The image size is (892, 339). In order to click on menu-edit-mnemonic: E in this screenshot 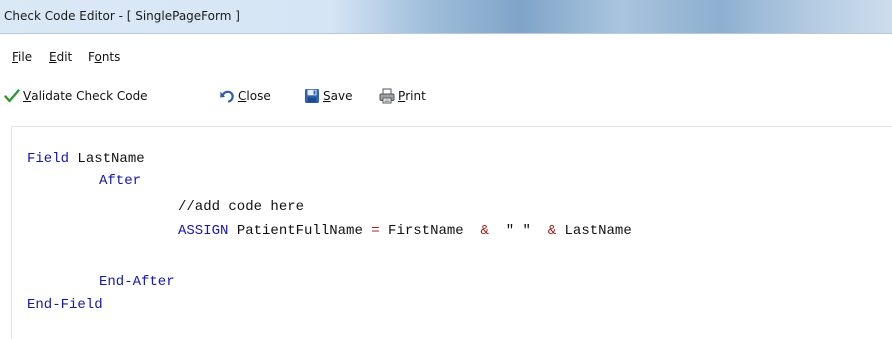, I will do `click(53, 57)`.